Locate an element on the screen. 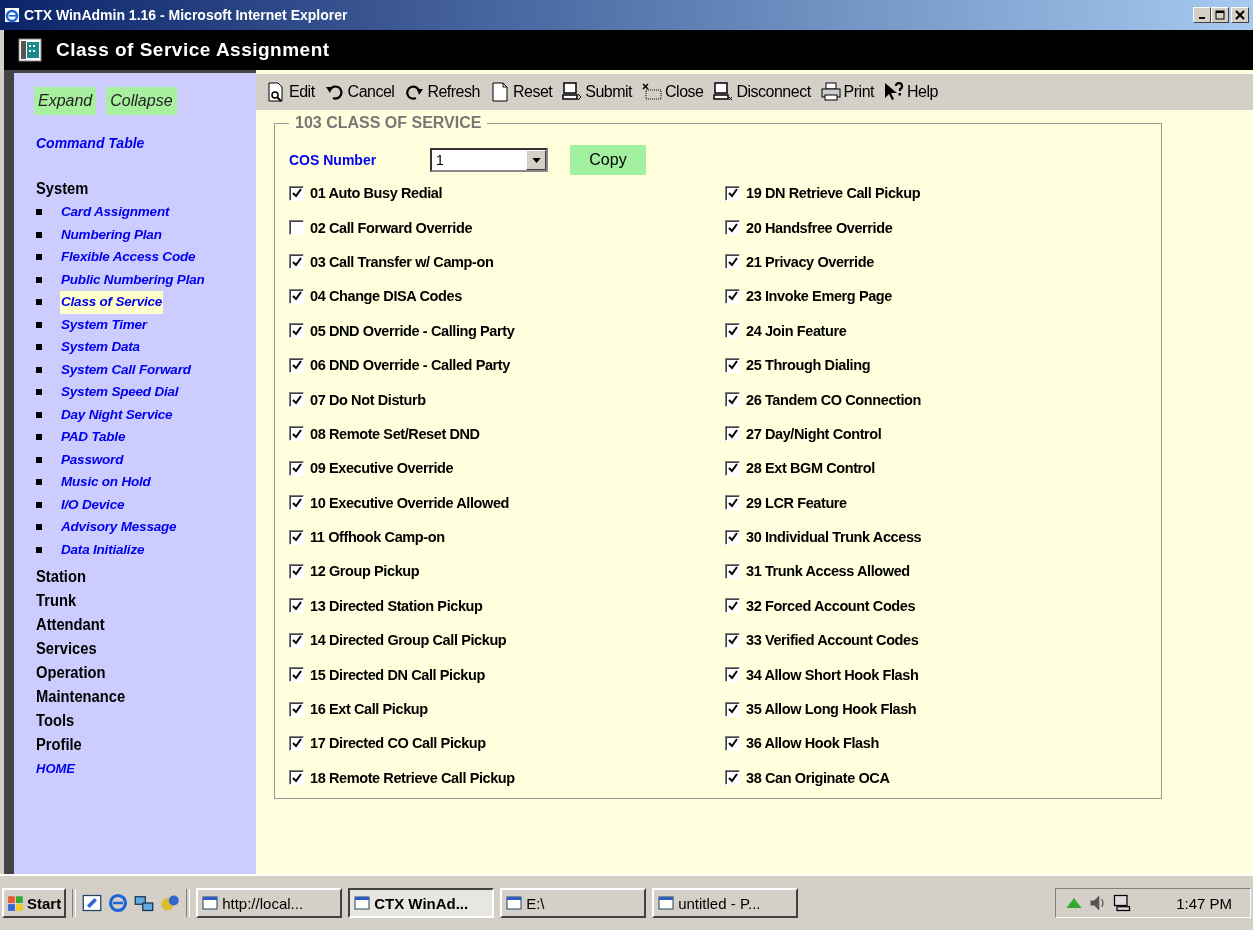 Image resolution: width=1253 pixels, height=930 pixels. nav-link: Public Numbering Plan is located at coordinates (136, 279).